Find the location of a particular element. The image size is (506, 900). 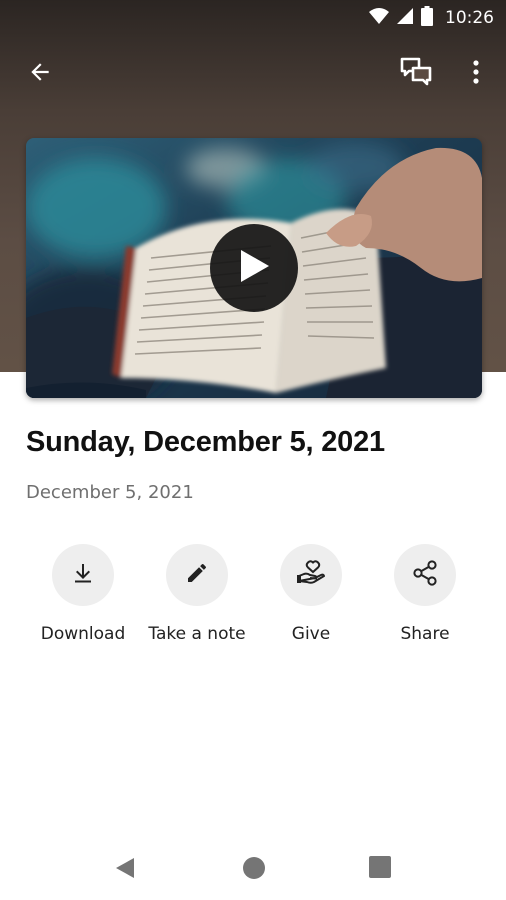

pencil-icon is located at coordinates (197, 575).